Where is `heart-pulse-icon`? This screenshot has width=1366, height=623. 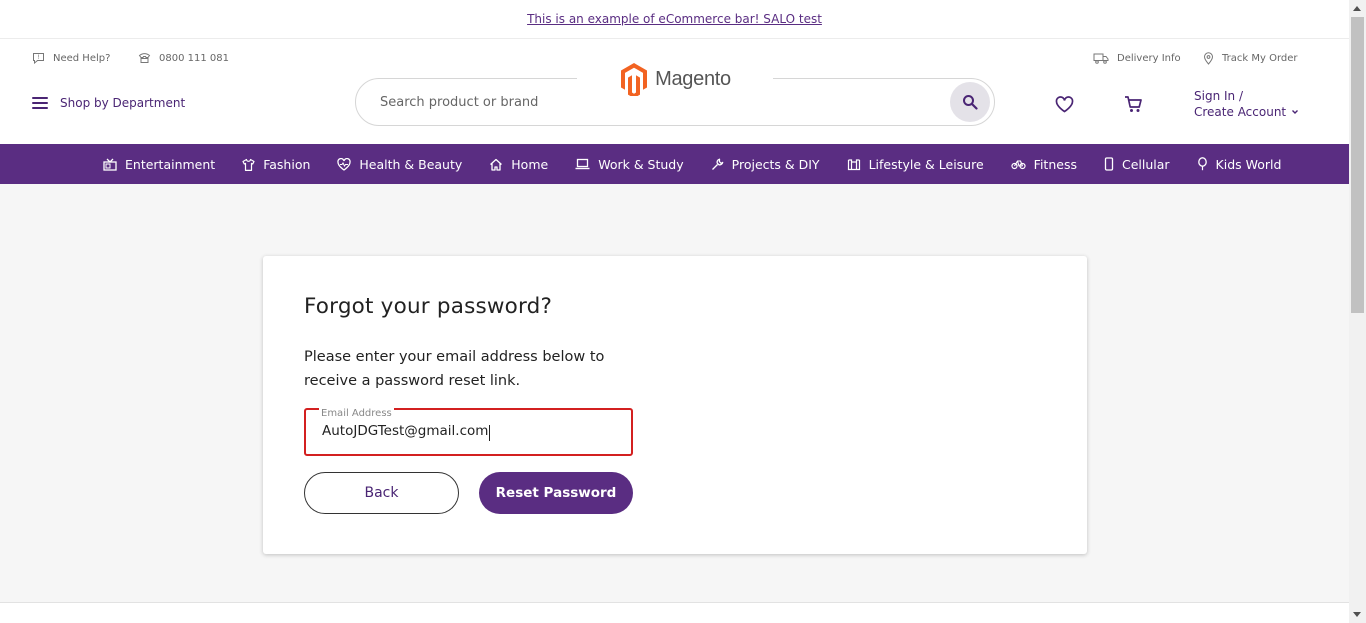
heart-pulse-icon is located at coordinates (344, 164).